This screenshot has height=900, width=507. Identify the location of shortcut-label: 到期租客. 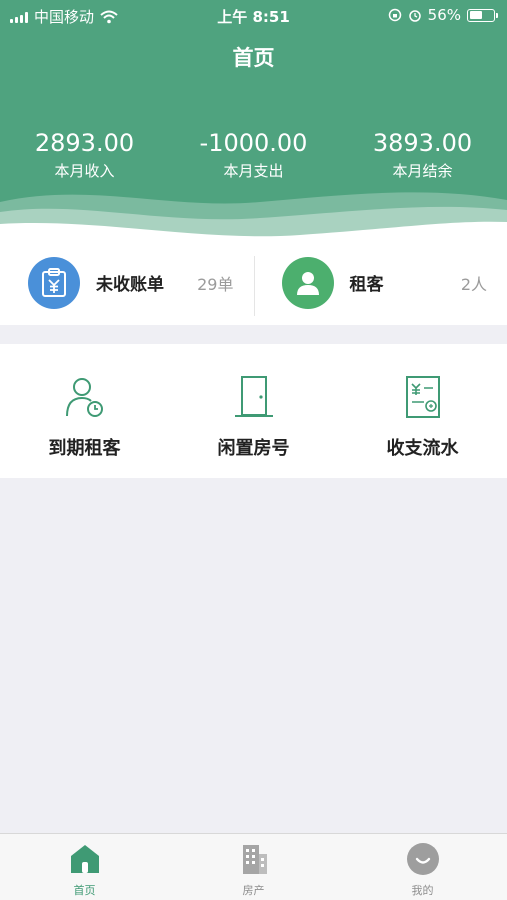
(84, 448).